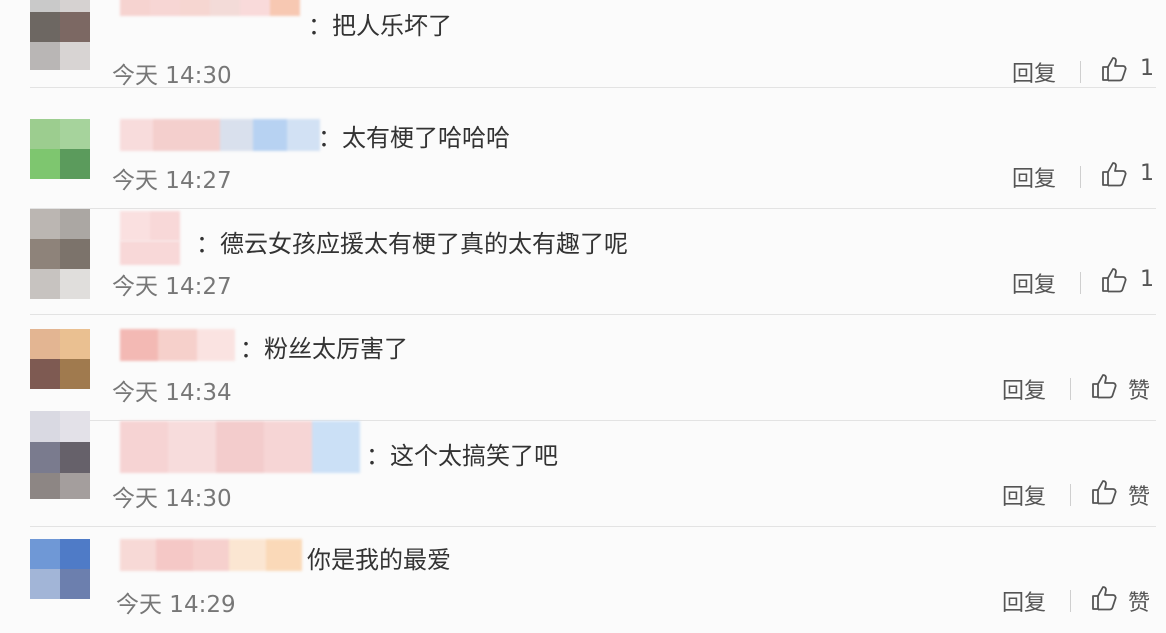 The height and width of the screenshot is (633, 1166). What do you see at coordinates (414, 138) in the screenshot?
I see `comment-text: ：太有梗了哈哈哈` at bounding box center [414, 138].